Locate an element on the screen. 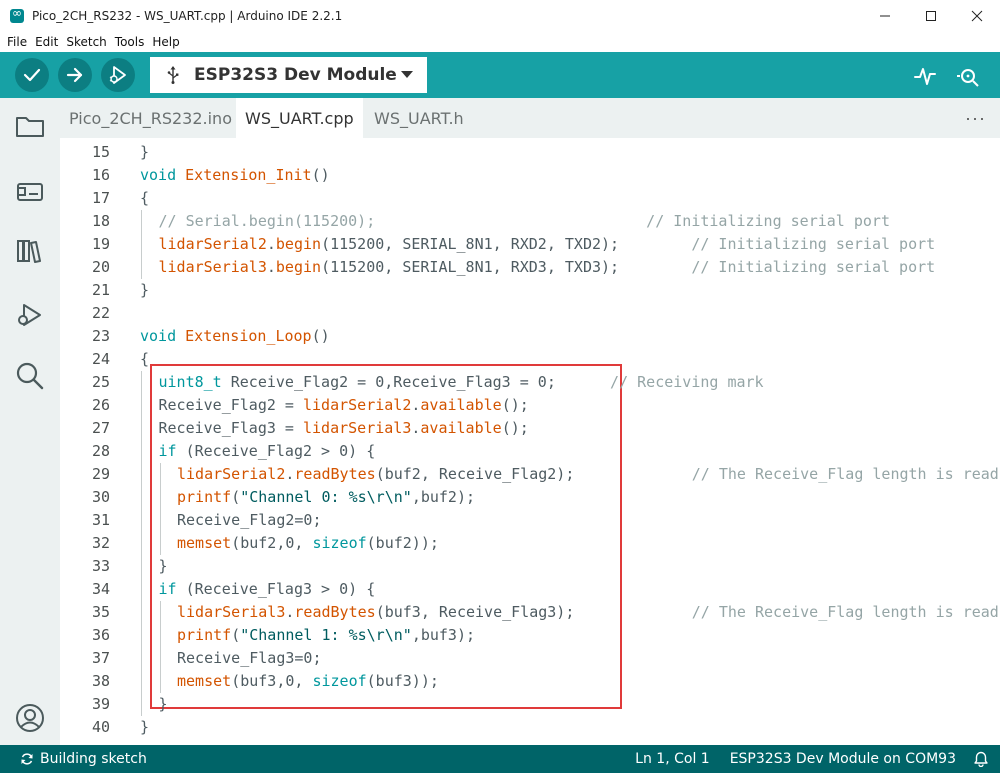 The height and width of the screenshot is (773, 1000). tab-ws-uart-h: WS_UART.h is located at coordinates (419, 118).